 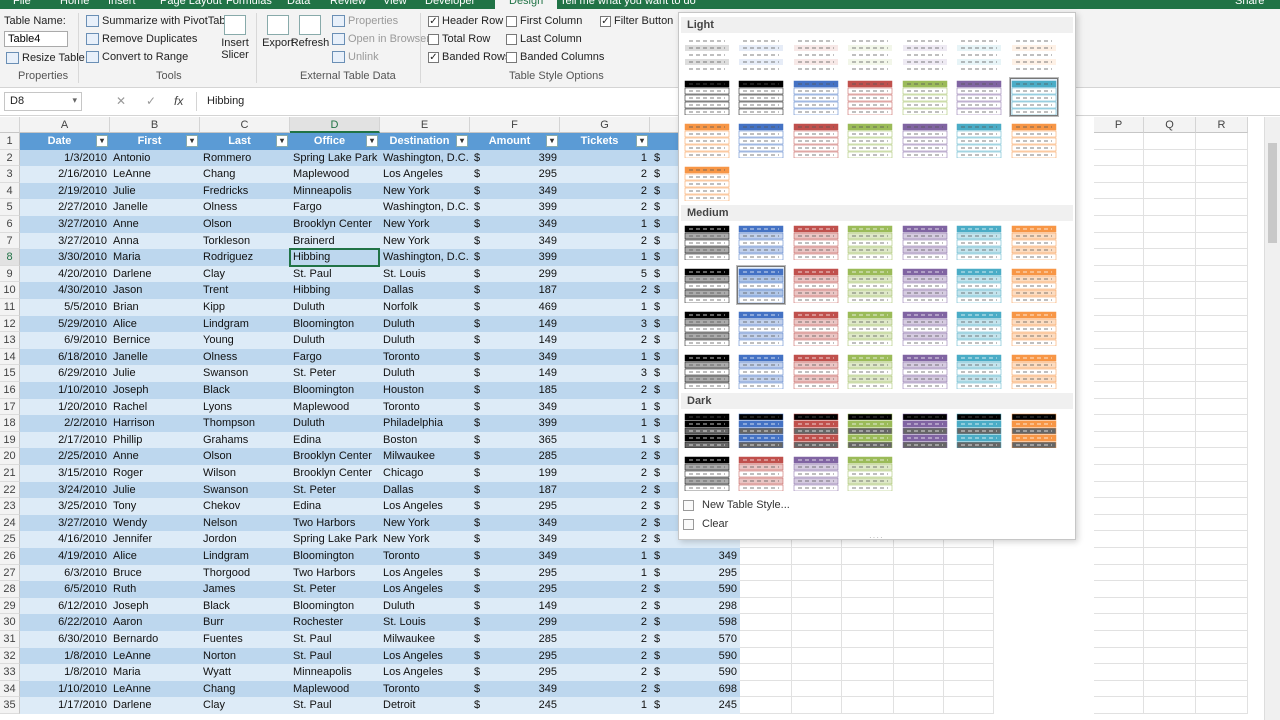 What do you see at coordinates (178, 101) in the screenshot?
I see `function-icon: fx` at bounding box center [178, 101].